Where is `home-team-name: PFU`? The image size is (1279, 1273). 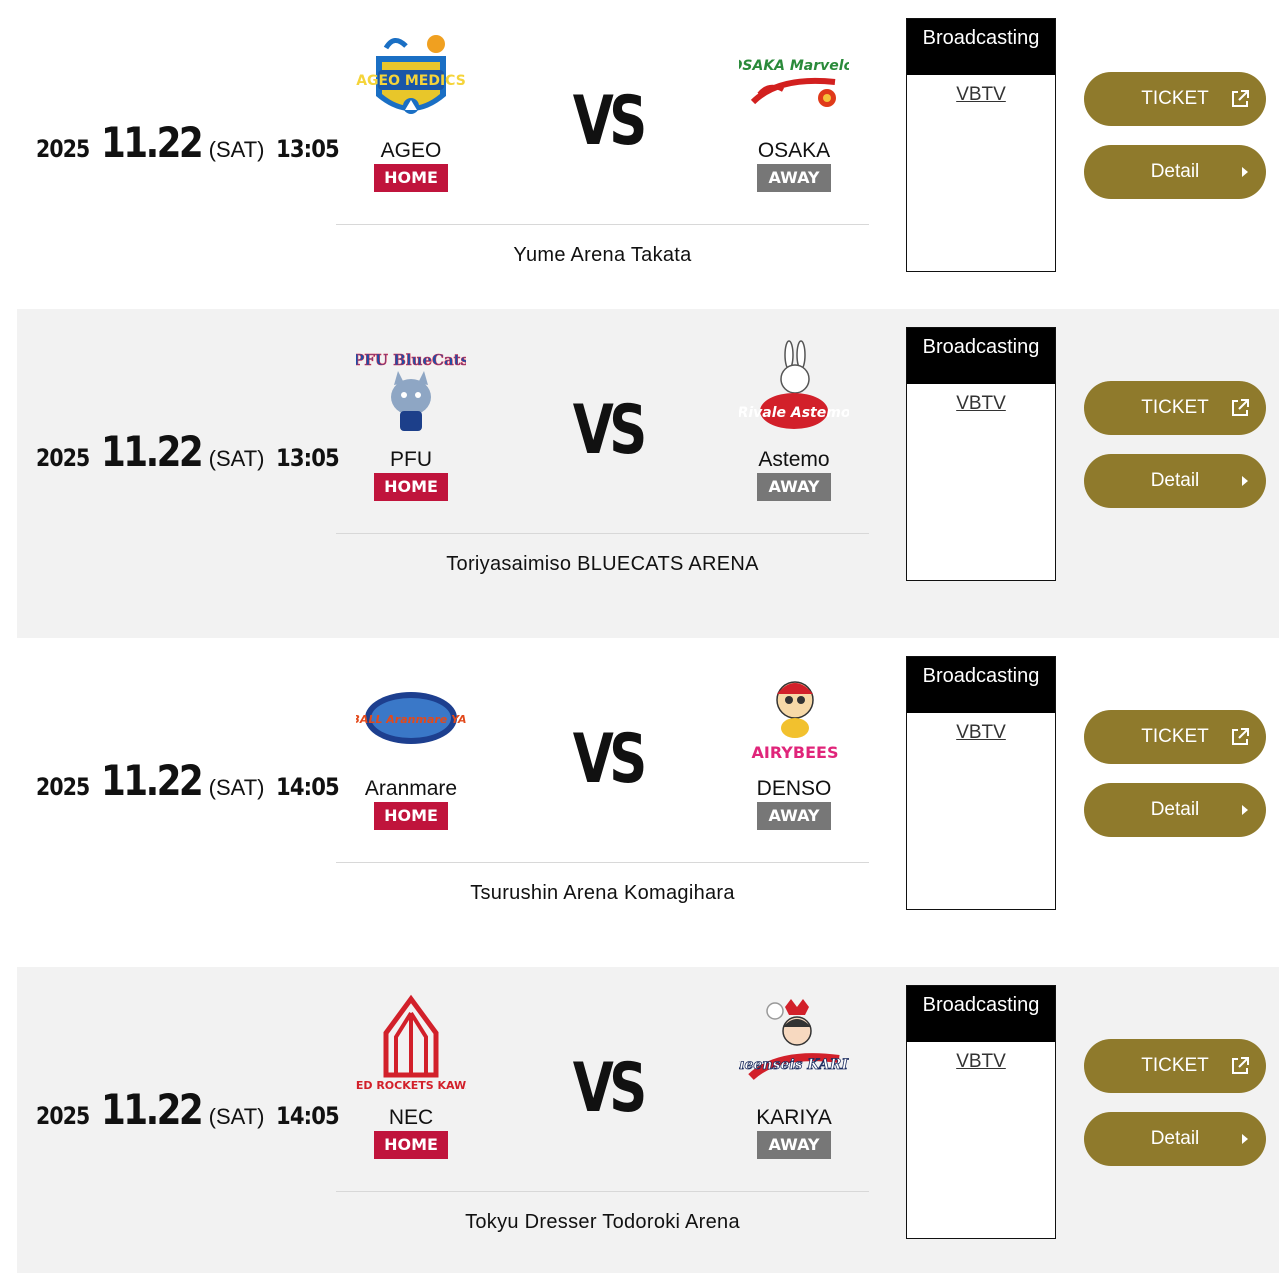 home-team-name: PFU is located at coordinates (411, 459).